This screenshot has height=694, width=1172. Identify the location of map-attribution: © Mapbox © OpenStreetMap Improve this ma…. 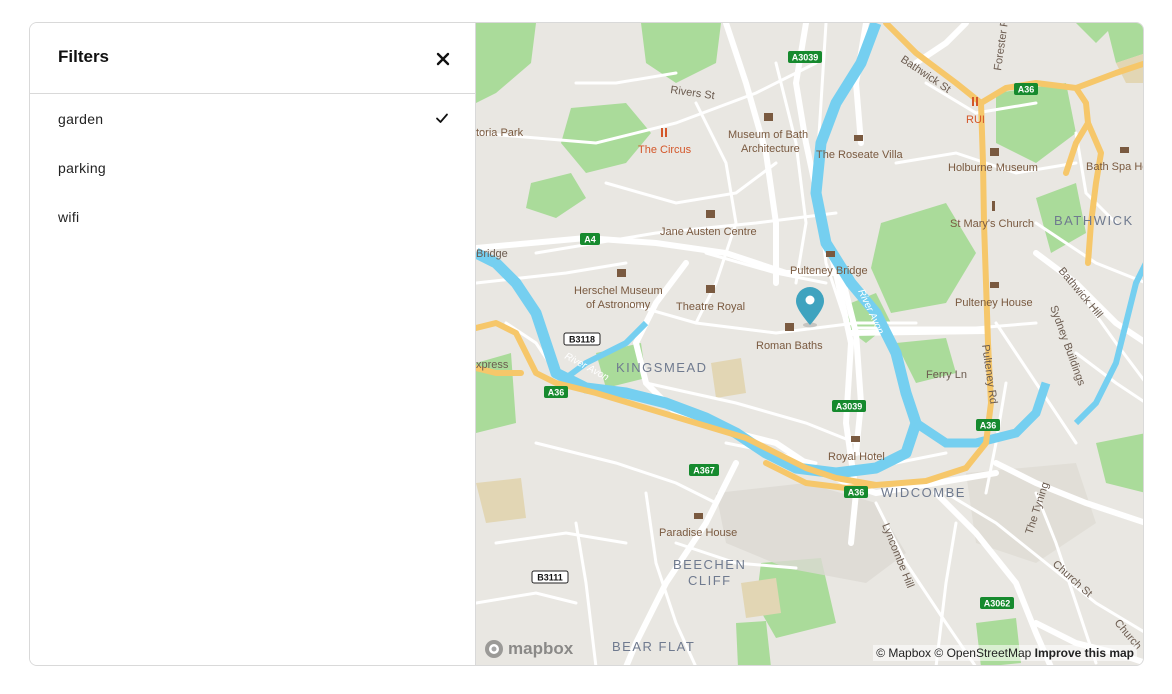
(1005, 653).